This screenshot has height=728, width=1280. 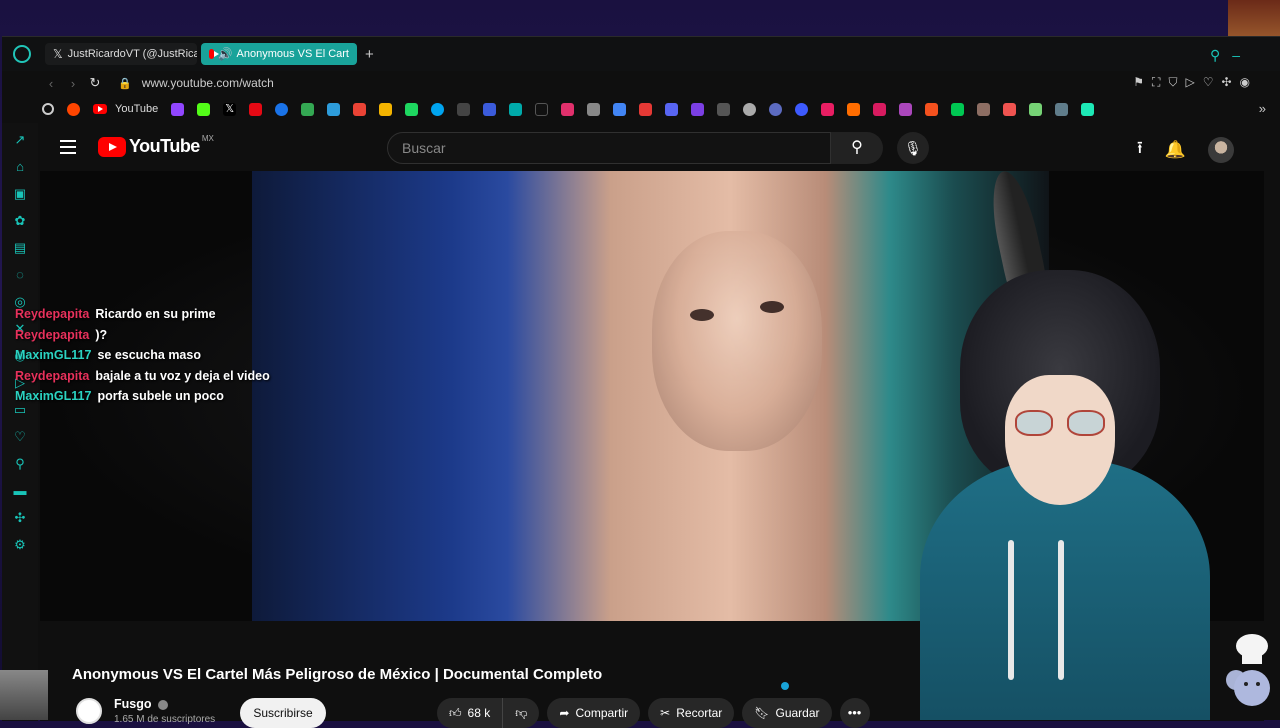 I want to click on subscribe-button: Suscribirse, so click(x=283, y=713).